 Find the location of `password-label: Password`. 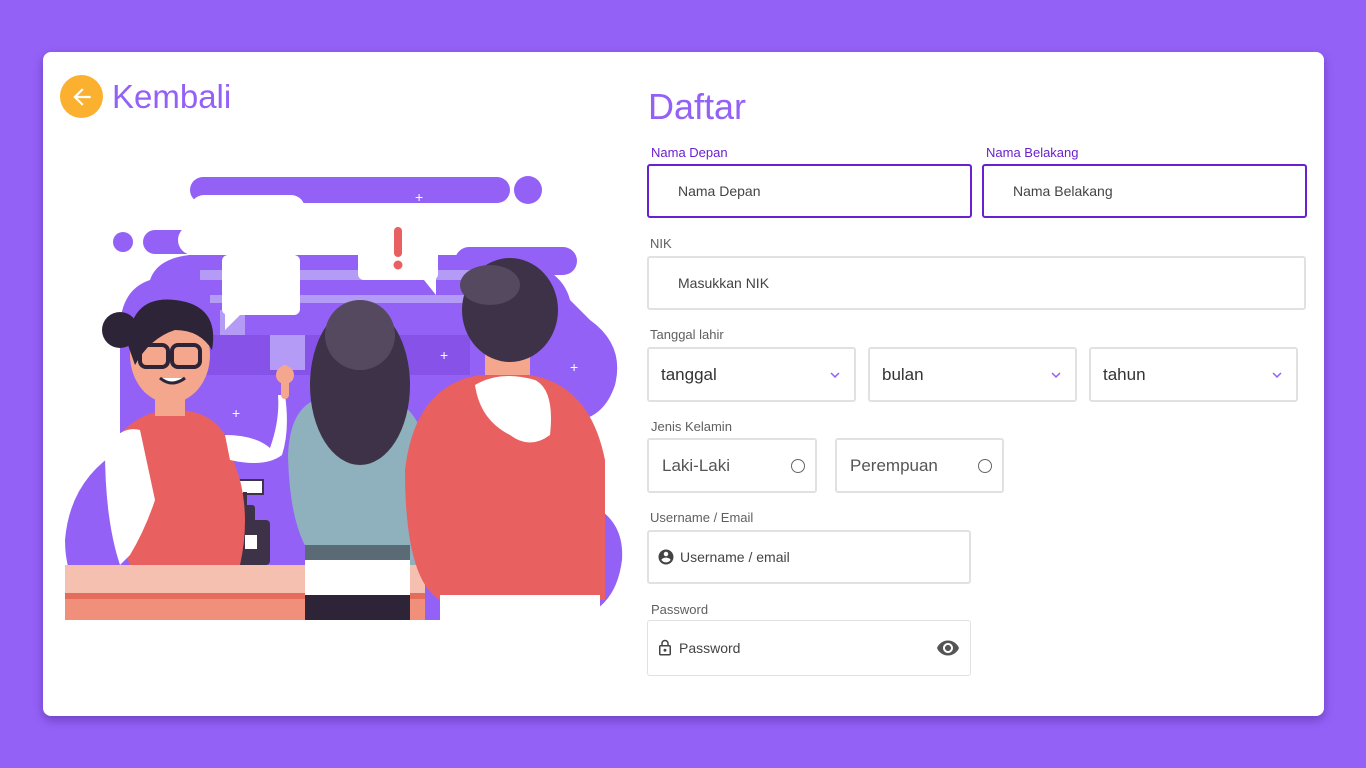

password-label: Password is located at coordinates (680, 609).